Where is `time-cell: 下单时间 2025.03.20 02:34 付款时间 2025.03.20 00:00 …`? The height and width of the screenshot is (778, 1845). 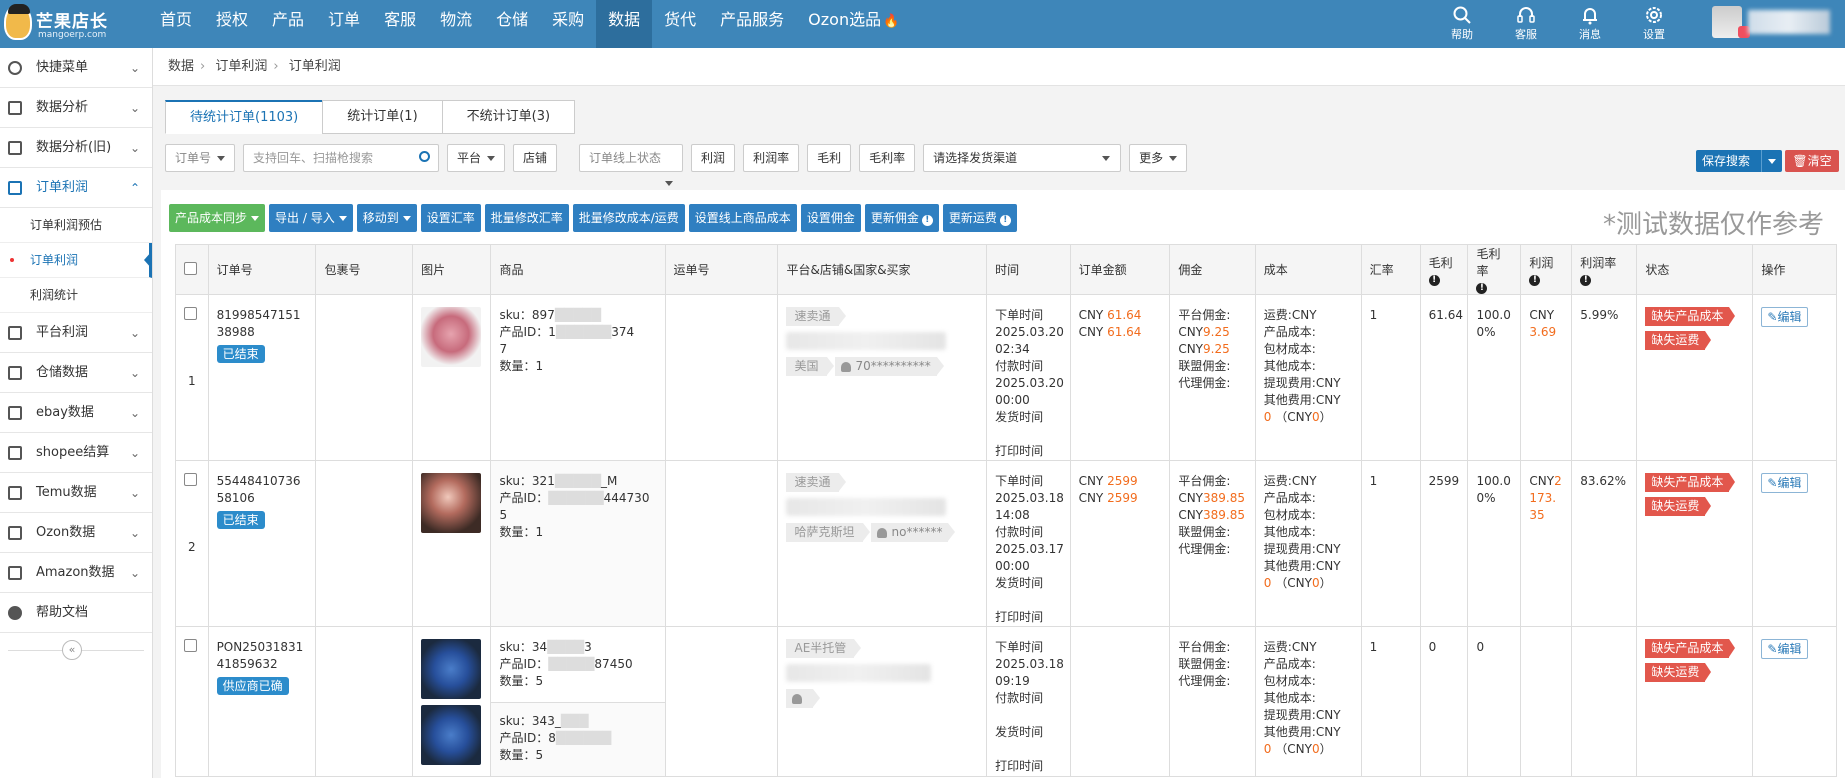 time-cell: 下单时间 2025.03.20 02:34 付款时间 2025.03.20 00:00 … is located at coordinates (1028, 377).